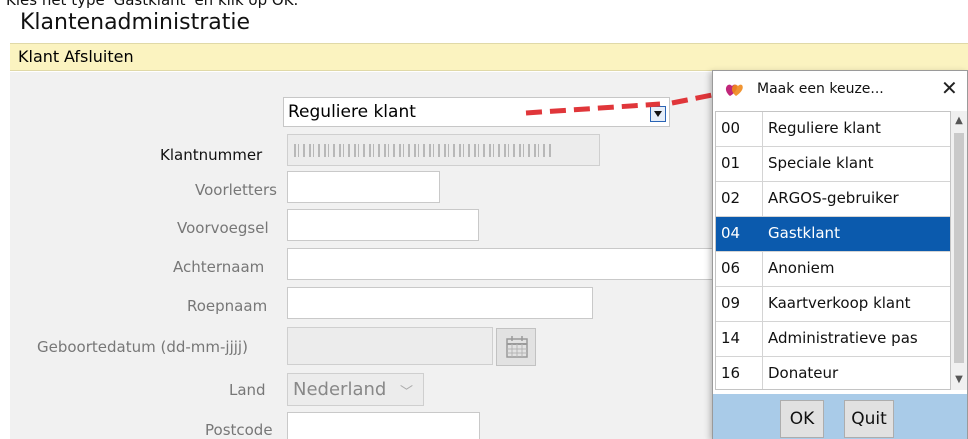 This screenshot has width=968, height=439. What do you see at coordinates (500, 264) in the screenshot?
I see `achternaam-field` at bounding box center [500, 264].